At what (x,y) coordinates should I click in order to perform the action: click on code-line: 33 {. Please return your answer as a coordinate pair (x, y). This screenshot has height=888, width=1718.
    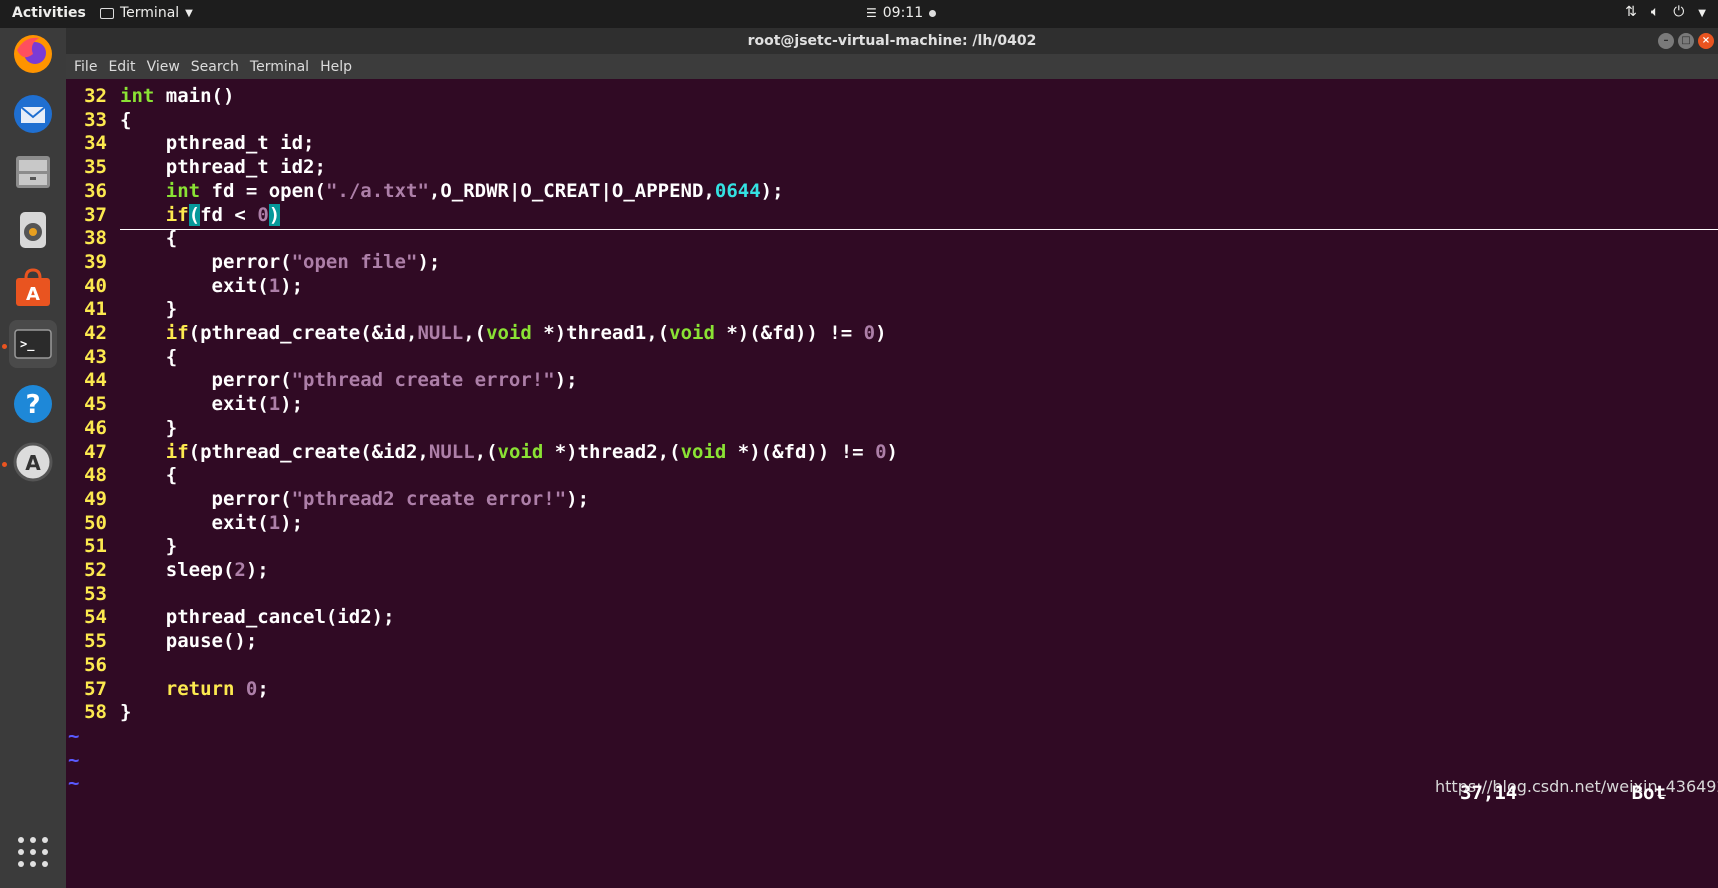
    Looking at the image, I should click on (98, 120).